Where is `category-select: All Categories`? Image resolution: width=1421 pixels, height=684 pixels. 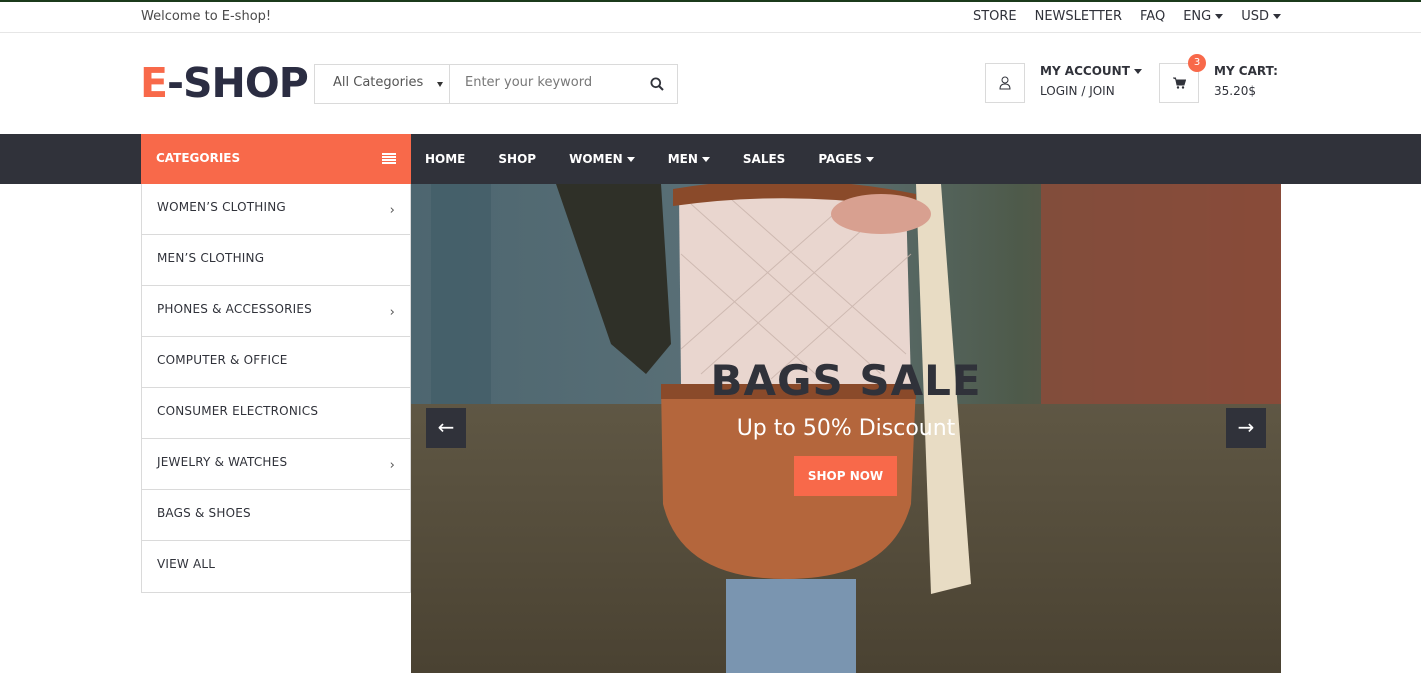 category-select: All Categories is located at coordinates (382, 84).